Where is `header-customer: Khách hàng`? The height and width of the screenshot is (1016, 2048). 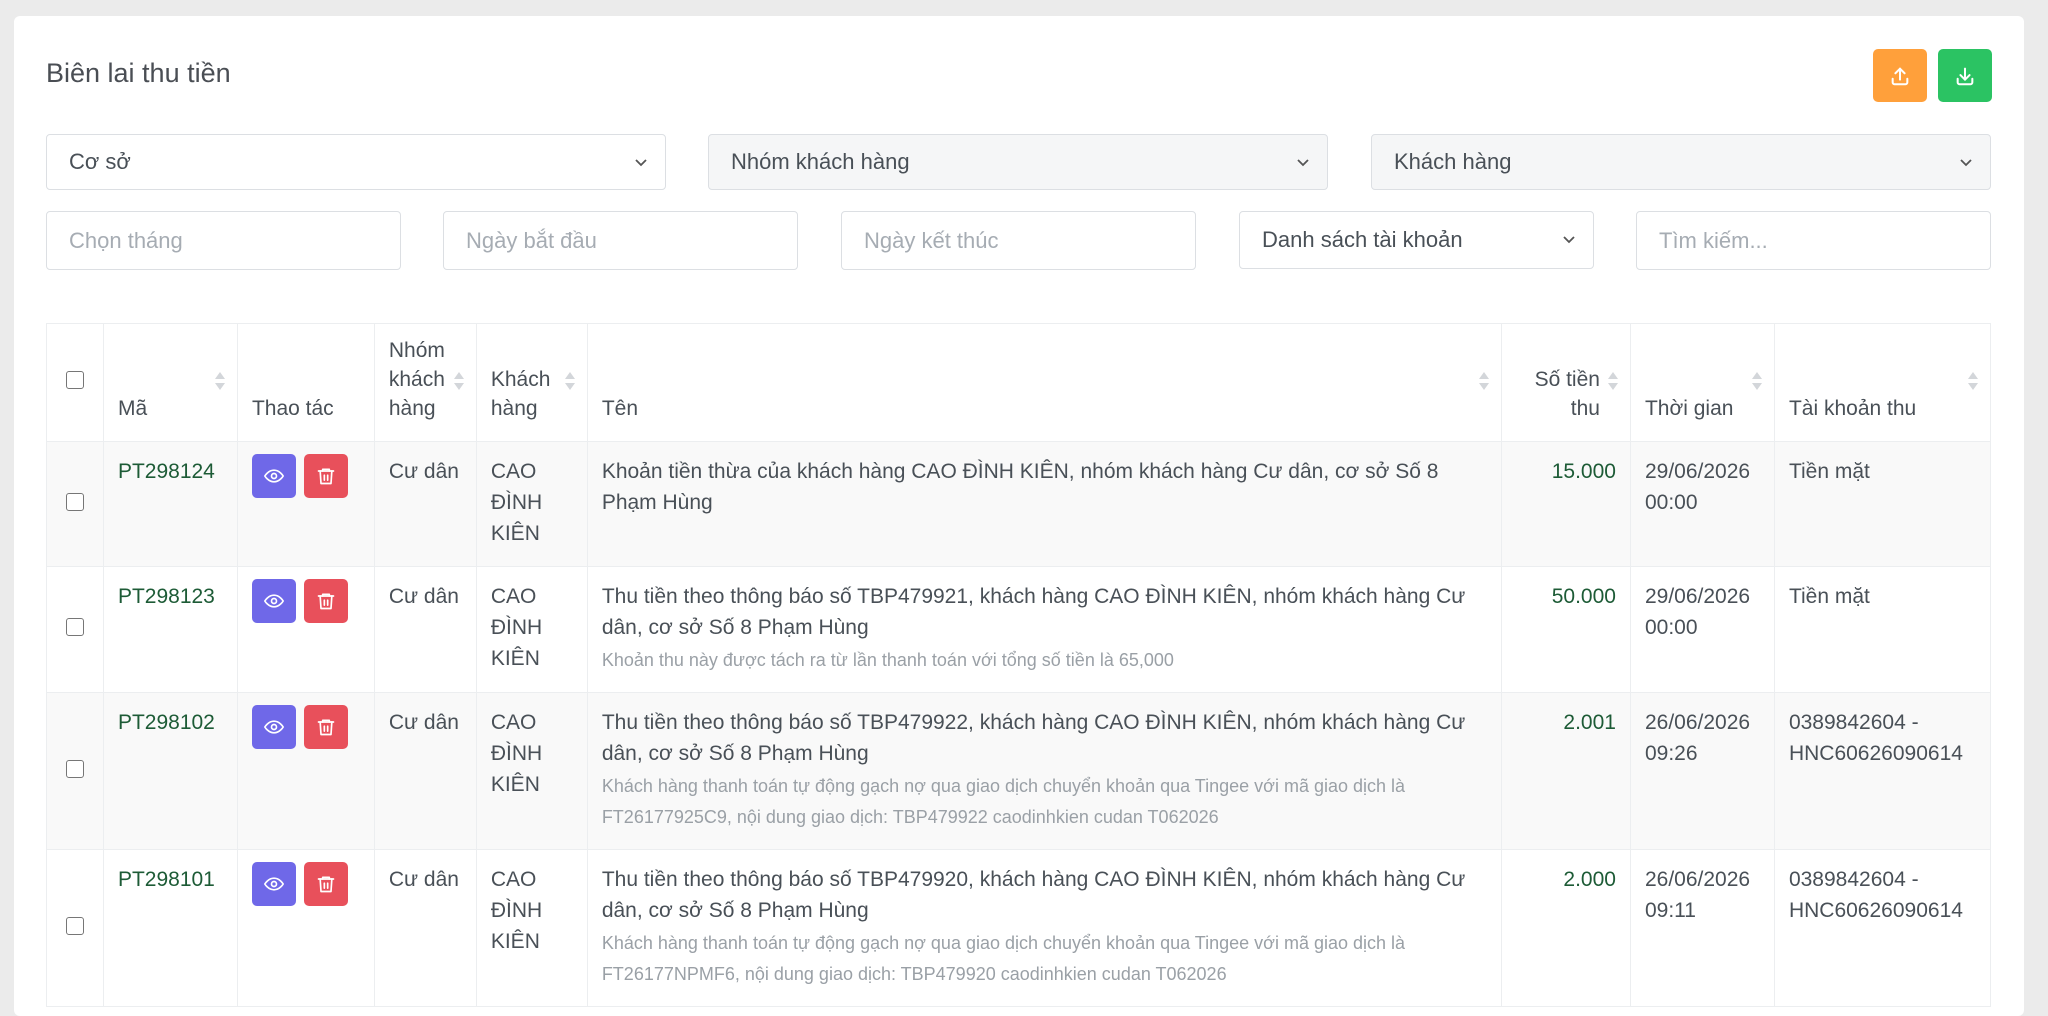
header-customer: Khách hàng is located at coordinates (531, 382).